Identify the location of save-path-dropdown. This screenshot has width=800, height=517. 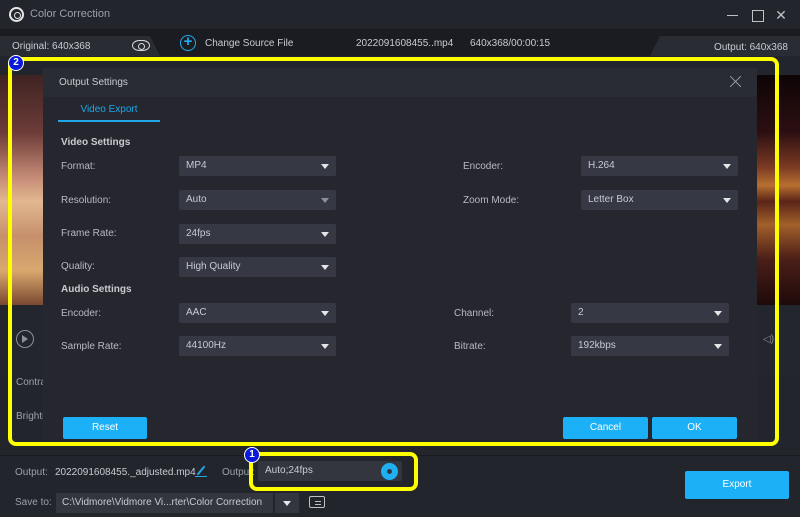
(287, 503).